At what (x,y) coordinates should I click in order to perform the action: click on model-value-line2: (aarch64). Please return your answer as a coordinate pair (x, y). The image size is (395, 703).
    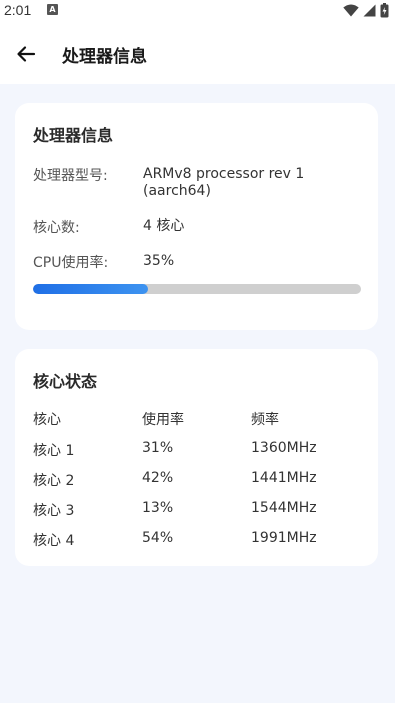
    Looking at the image, I should click on (177, 191).